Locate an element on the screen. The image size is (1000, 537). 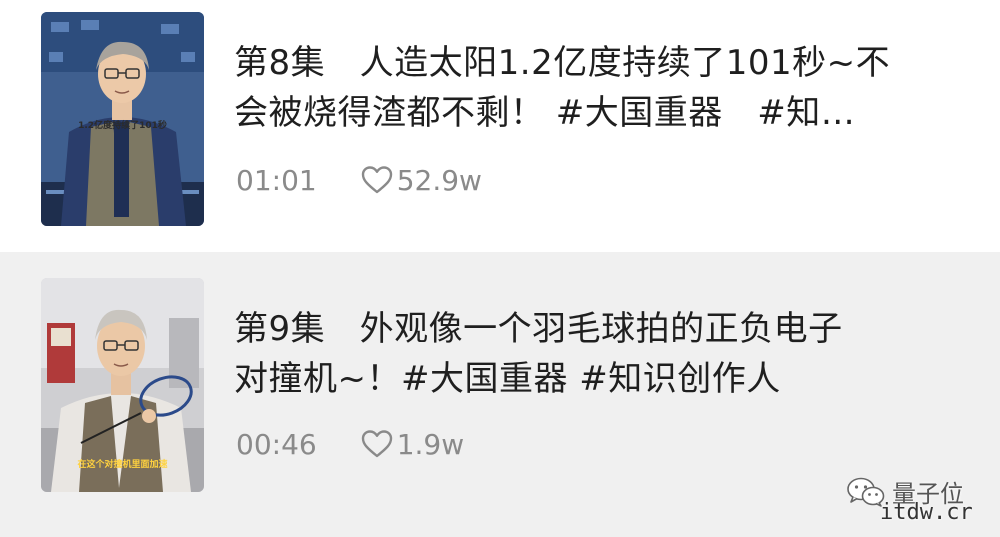
video-title: 第9集 外观像一个羽毛球拍的正负电子 对撞机~！#大国重器 #知识创作人 is located at coordinates (584, 354).